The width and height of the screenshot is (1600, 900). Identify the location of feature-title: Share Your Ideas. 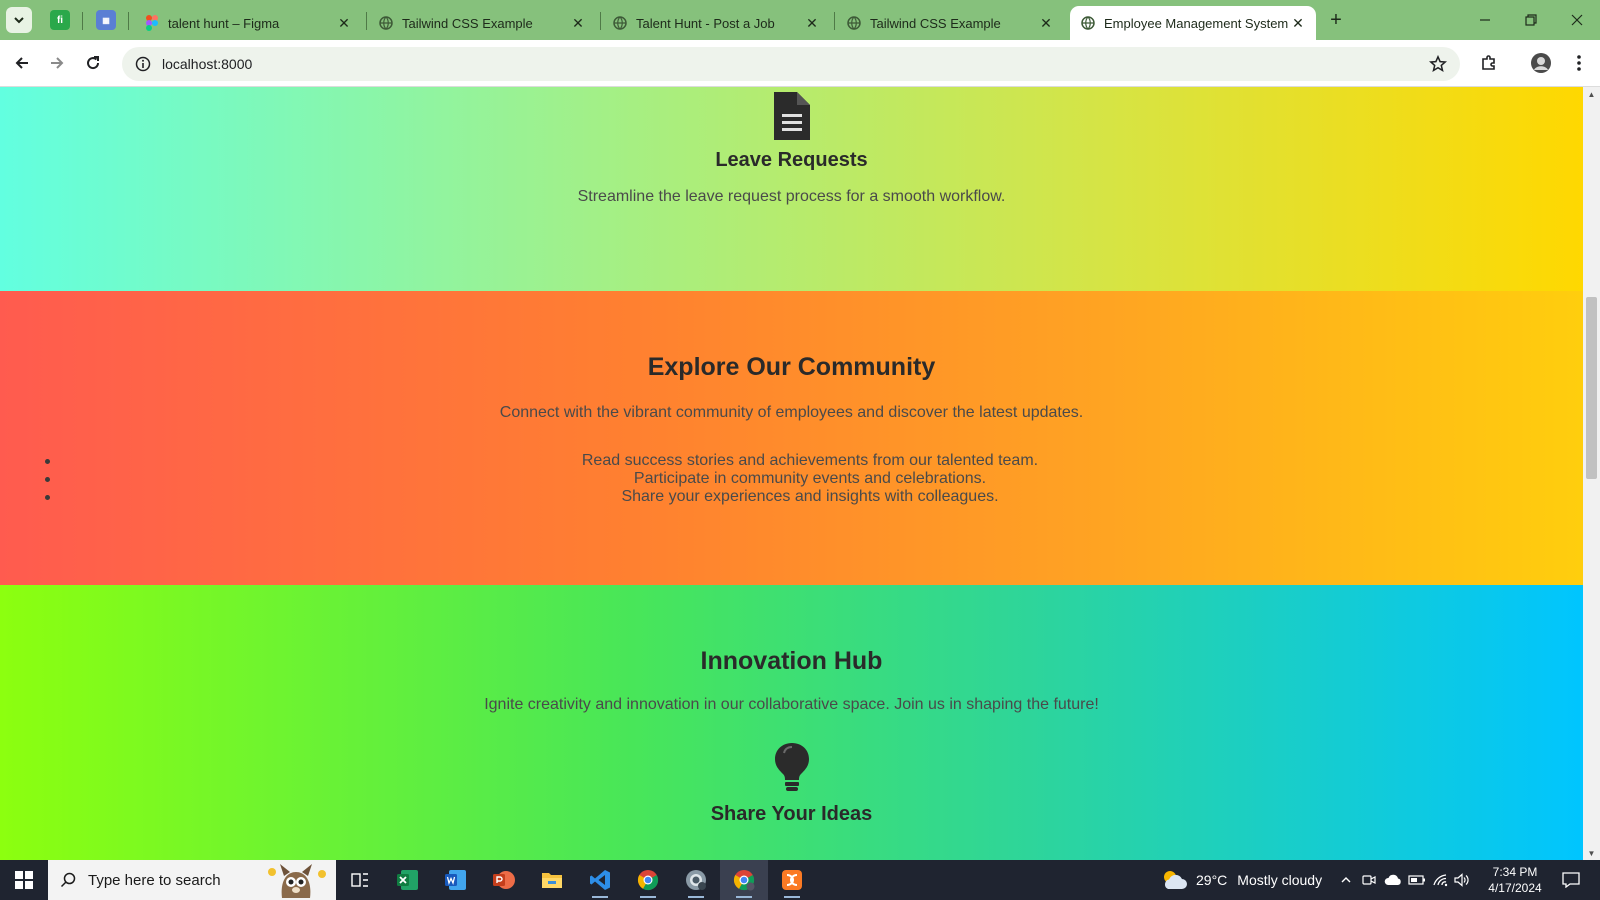
(791, 814).